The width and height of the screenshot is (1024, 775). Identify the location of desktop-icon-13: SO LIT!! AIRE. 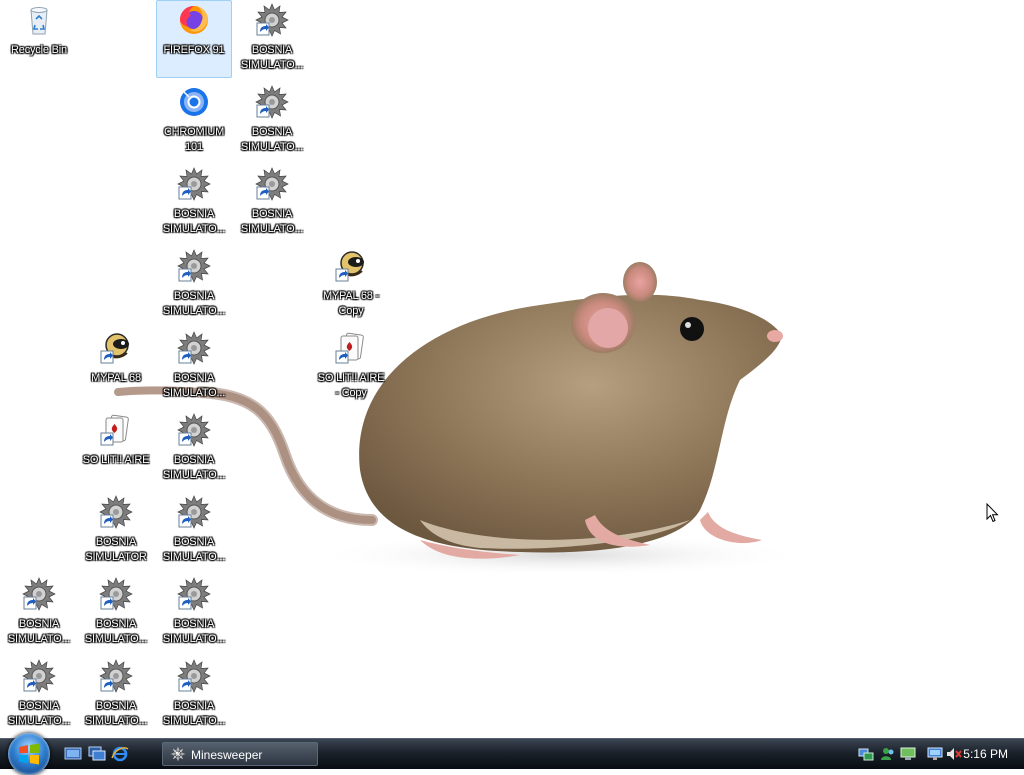
(116, 449).